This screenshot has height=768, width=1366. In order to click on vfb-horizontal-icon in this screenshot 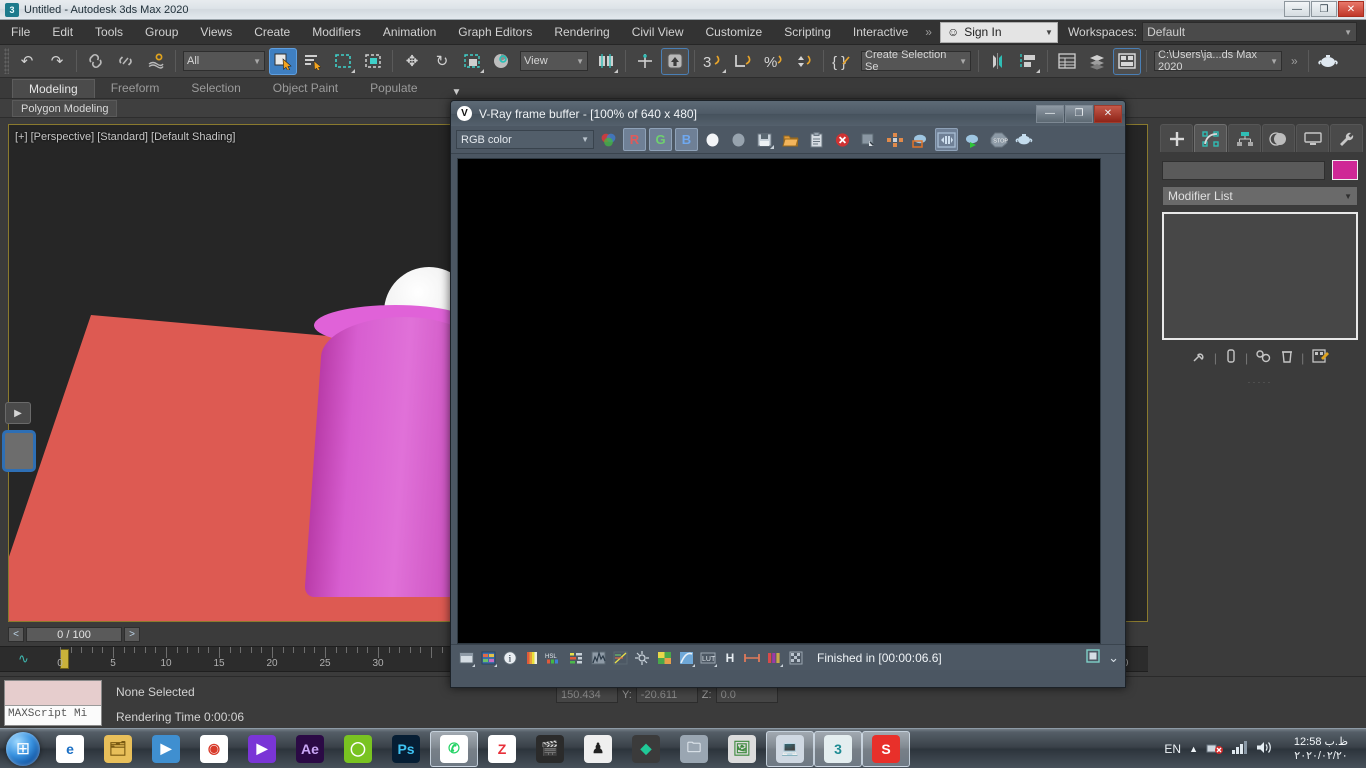, I will do `click(752, 658)`.